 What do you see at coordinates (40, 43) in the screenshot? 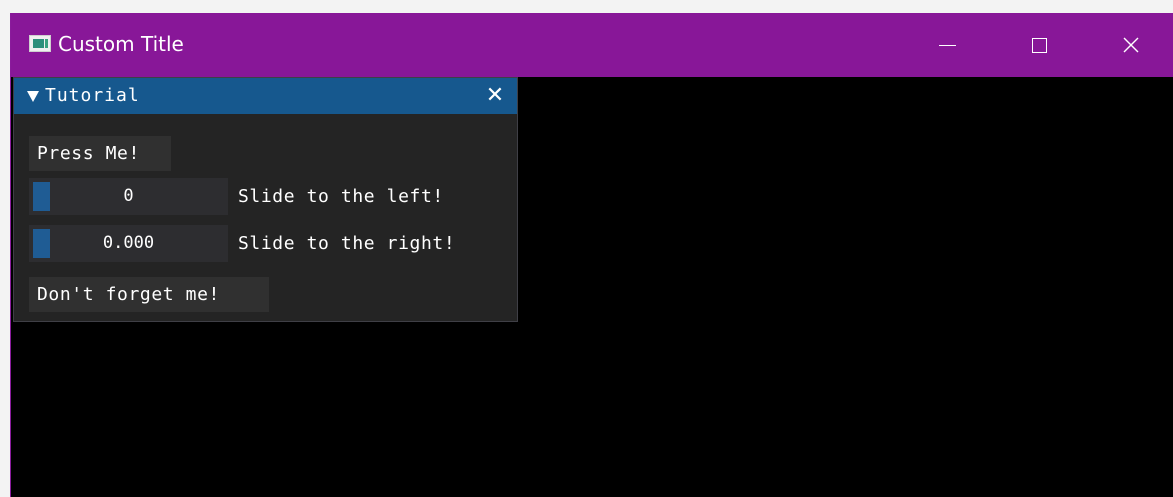
I see `app-window-icon` at bounding box center [40, 43].